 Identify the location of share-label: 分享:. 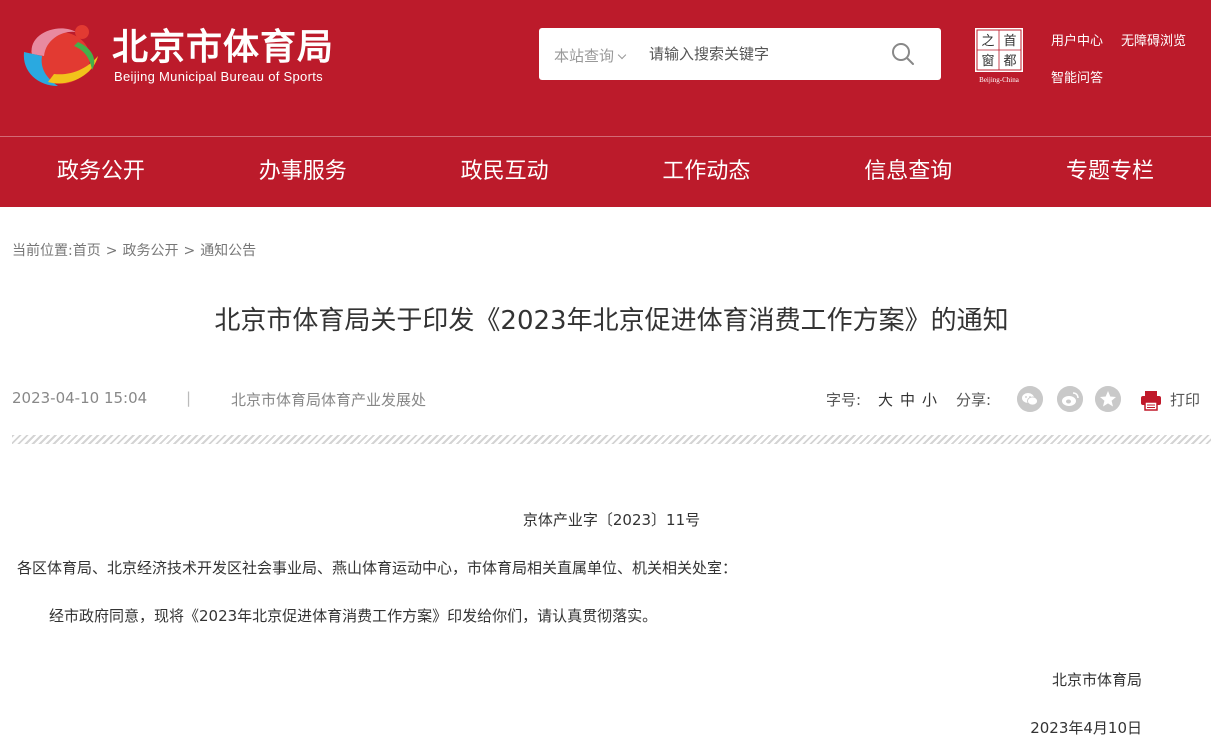
(974, 400).